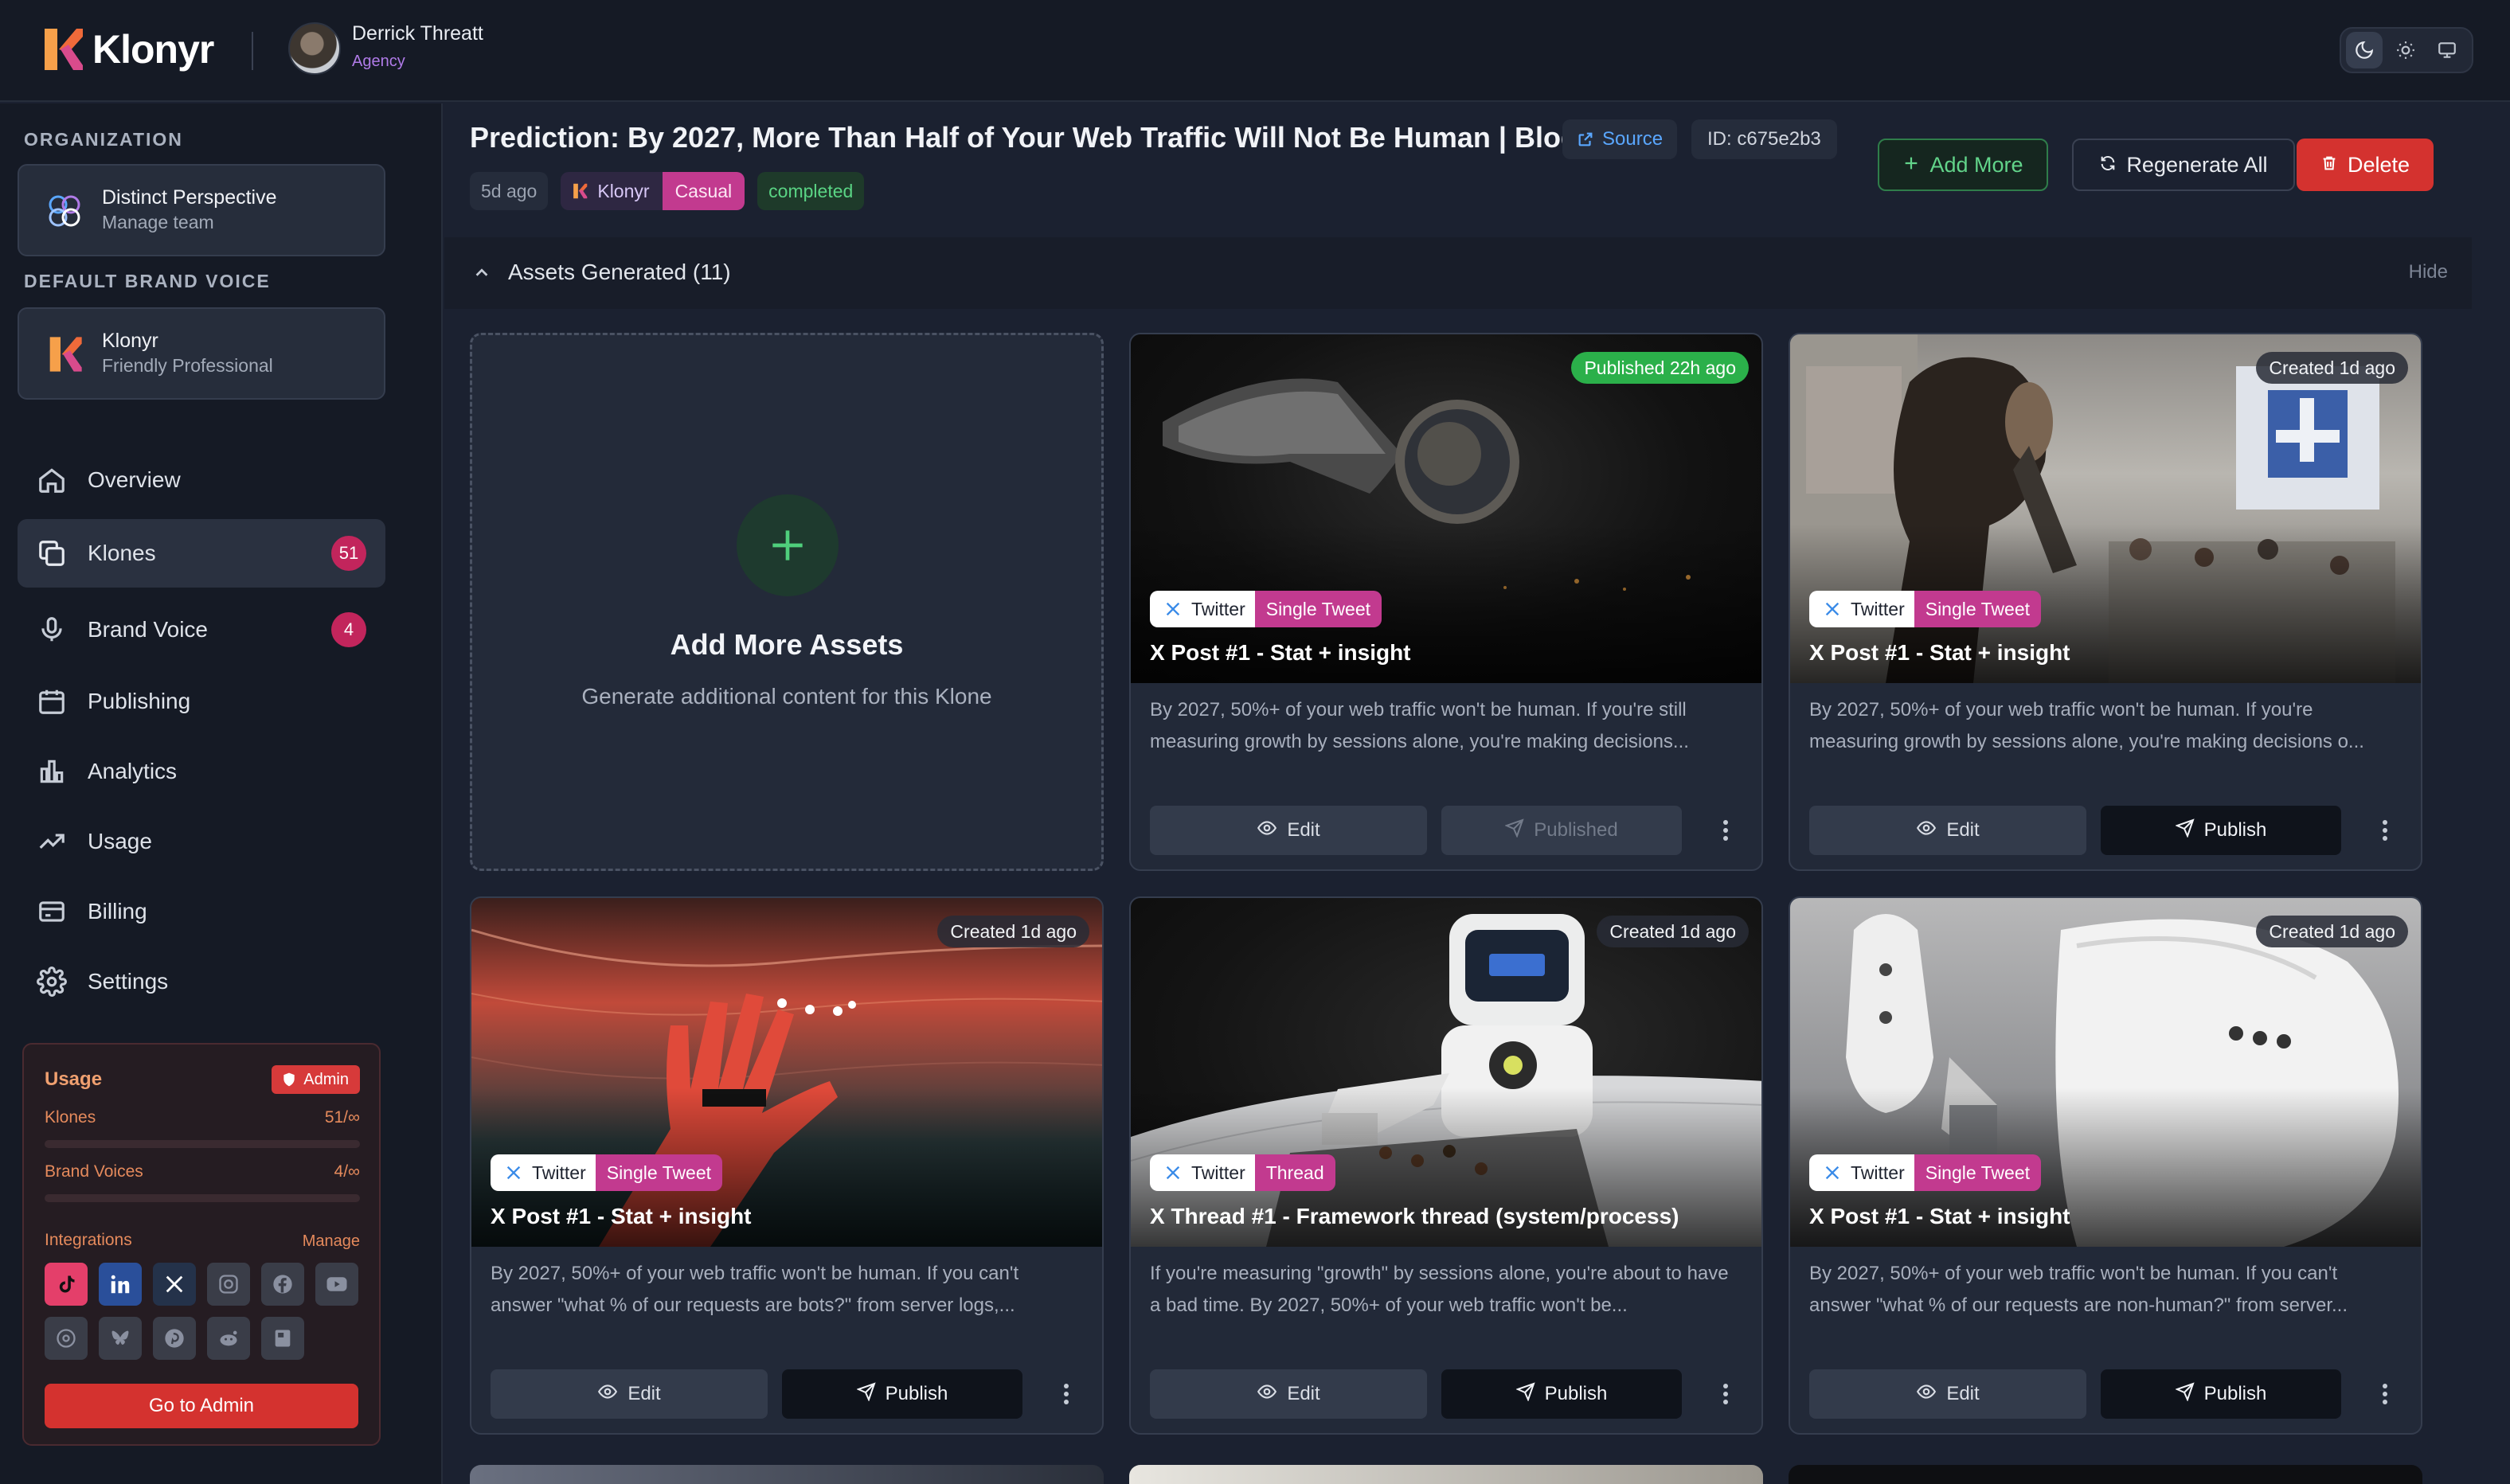  What do you see at coordinates (174, 1284) in the screenshot?
I see `x-icon` at bounding box center [174, 1284].